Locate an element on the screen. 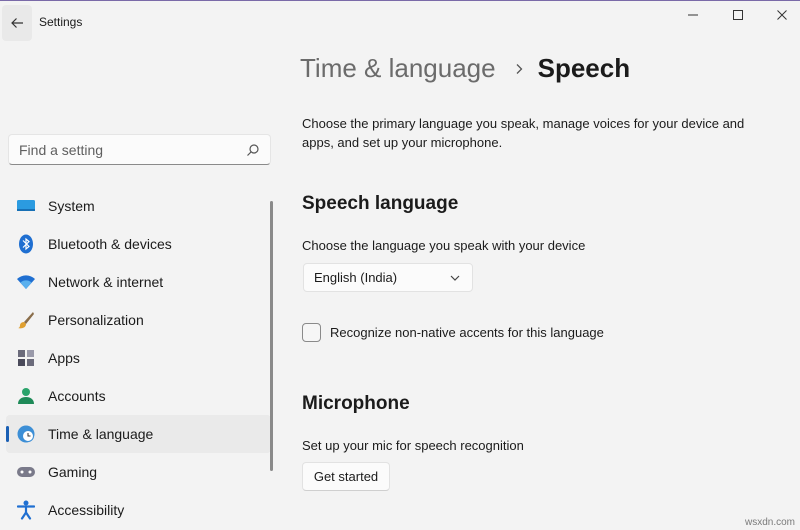 The height and width of the screenshot is (530, 800). sidebar-scrollbar is located at coordinates (271, 336).